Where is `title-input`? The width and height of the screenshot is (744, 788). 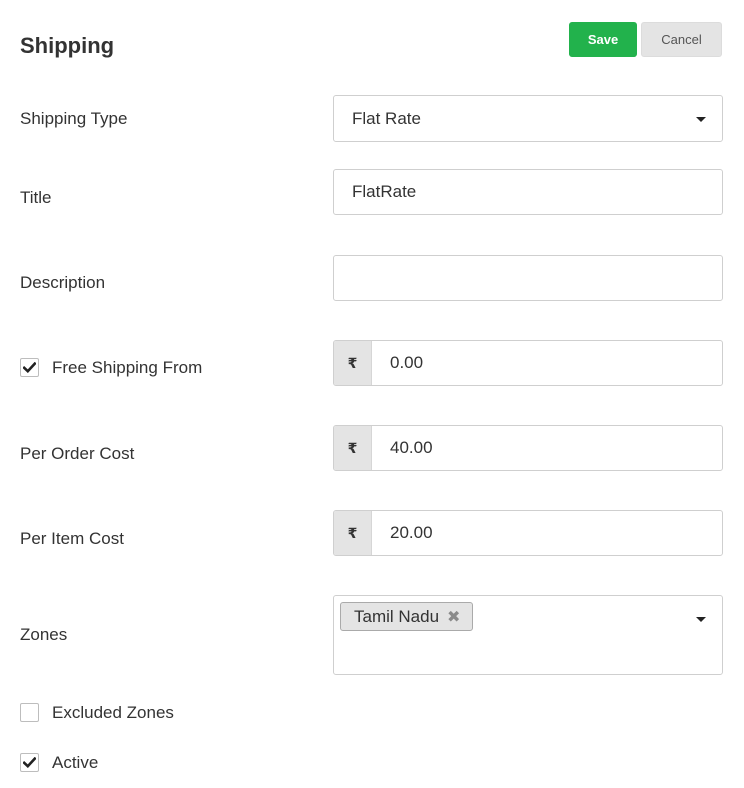
title-input is located at coordinates (528, 192).